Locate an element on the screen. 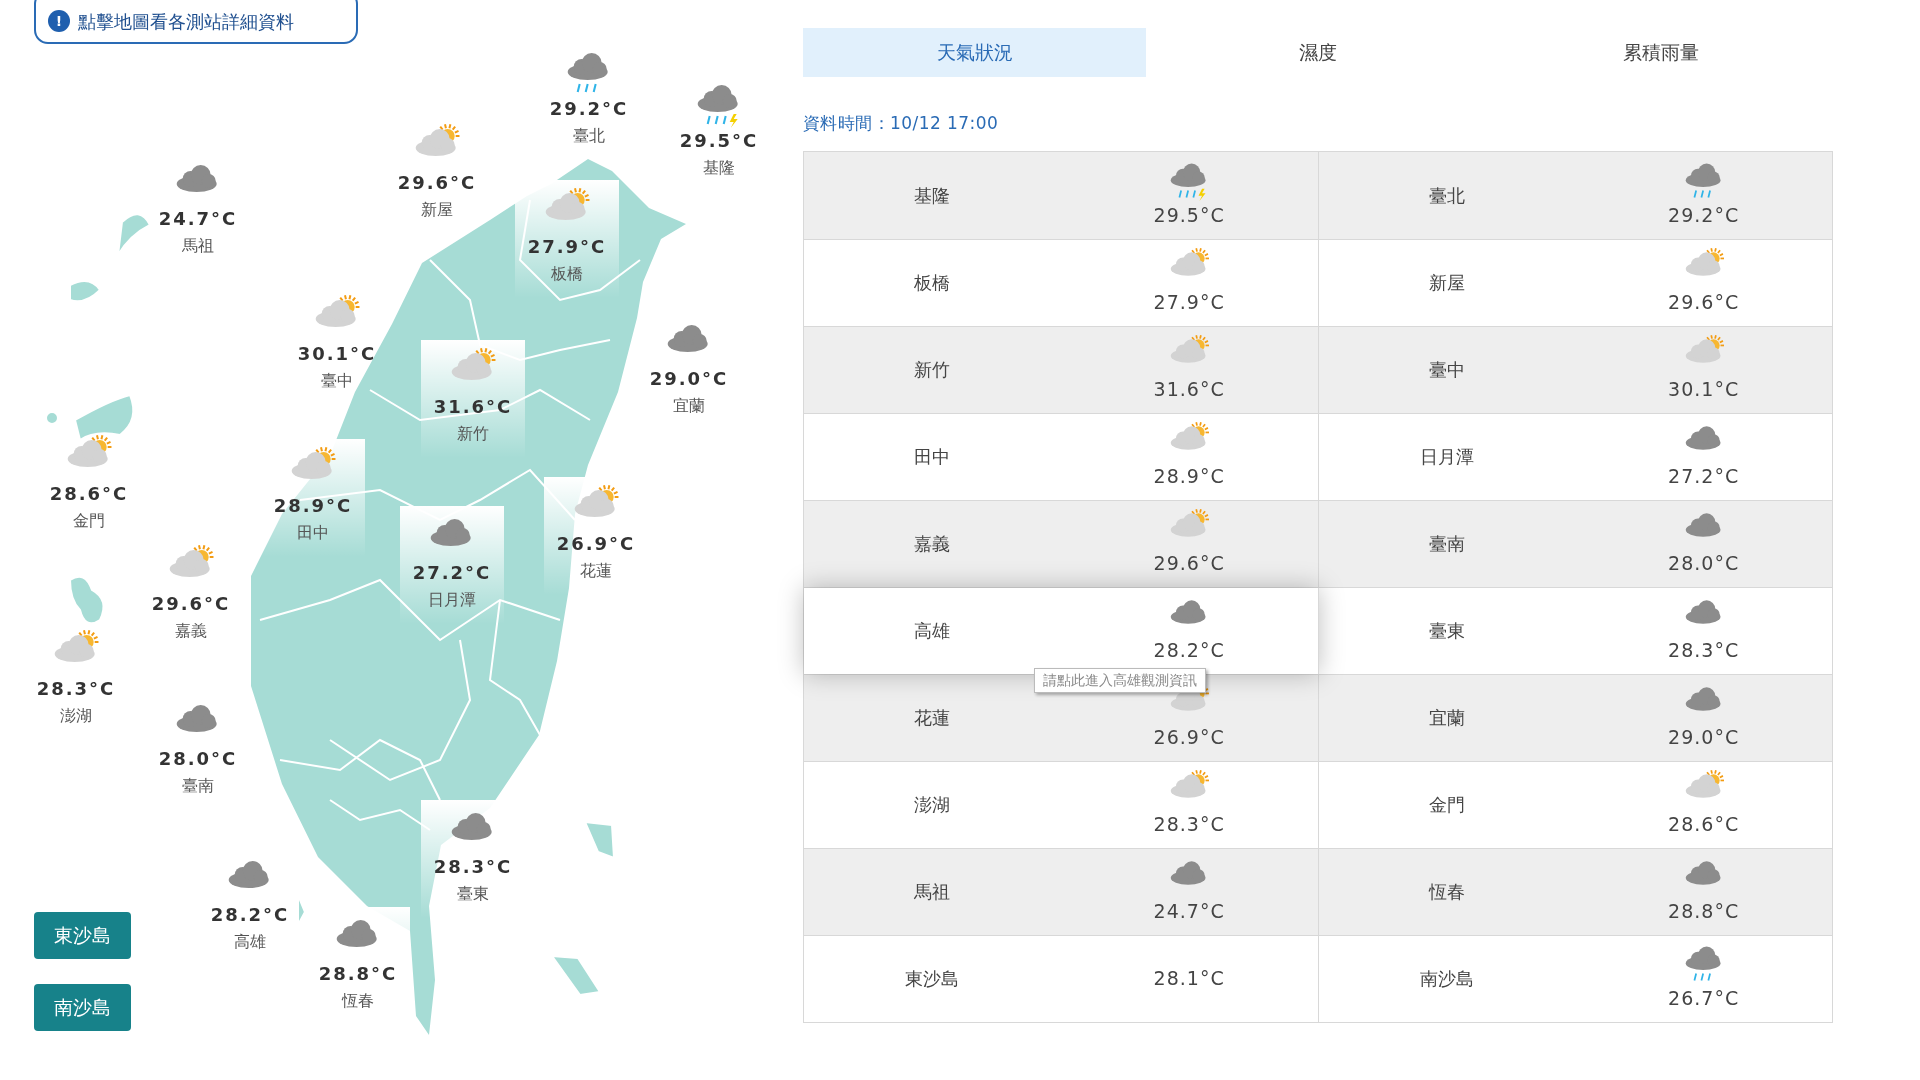  station-cell: 臺北 29.2°C is located at coordinates (1575, 195).